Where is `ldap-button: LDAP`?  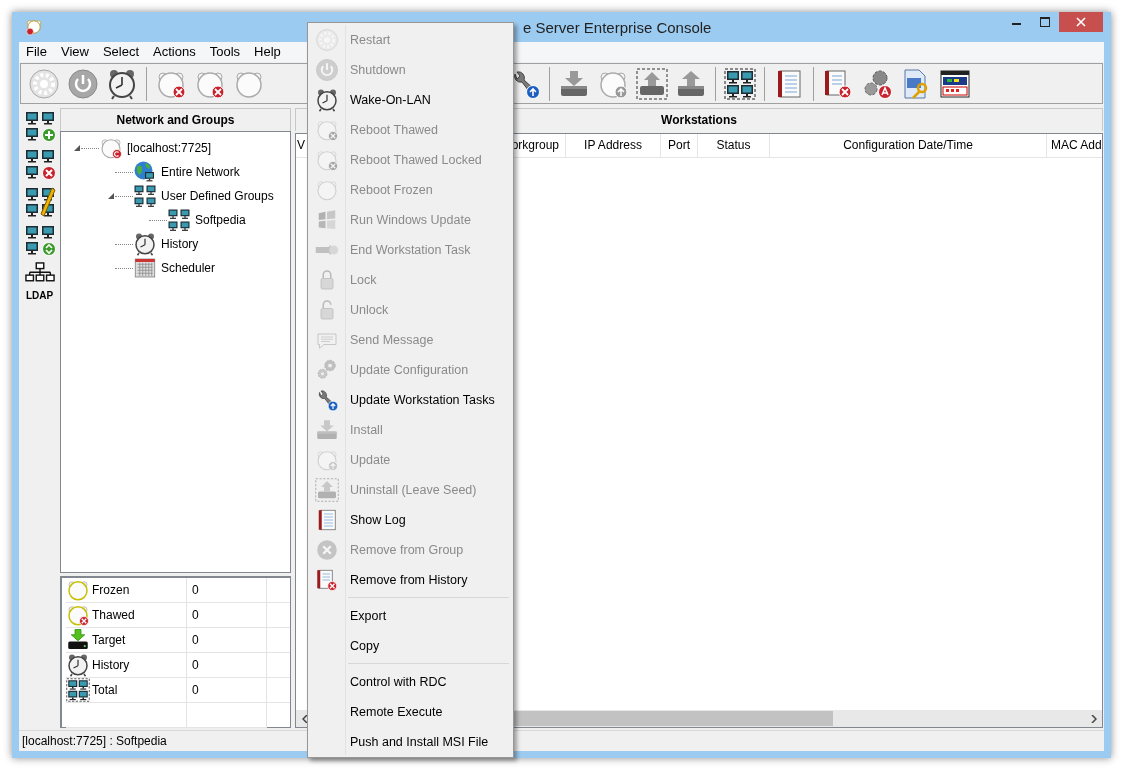
ldap-button: LDAP is located at coordinates (39, 281).